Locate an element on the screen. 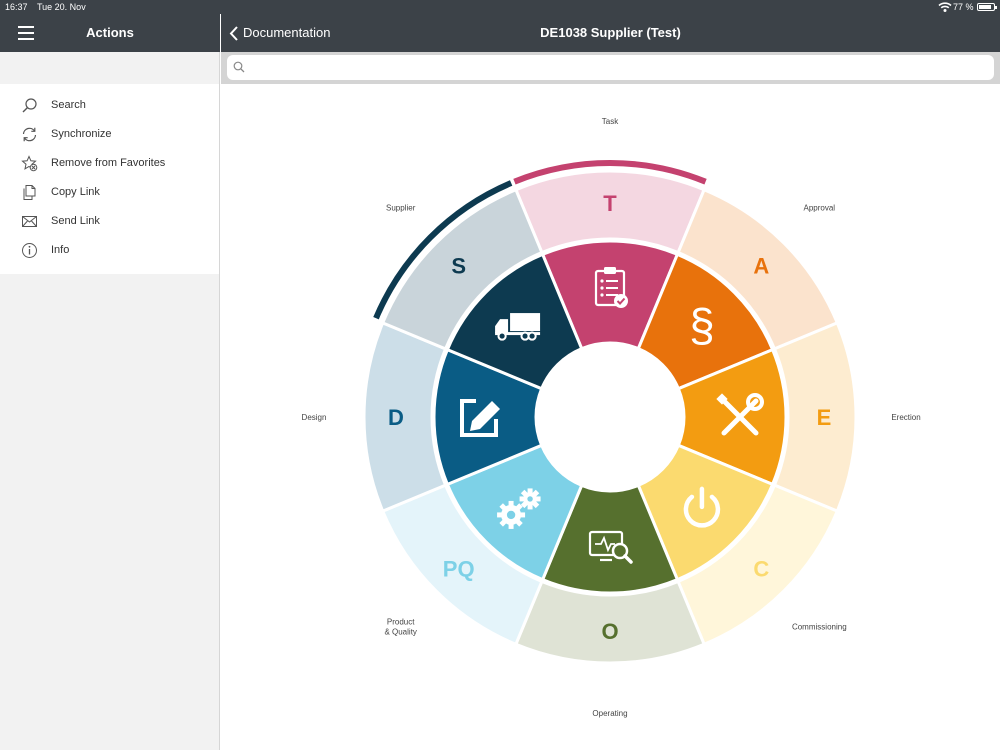 The image size is (1000, 750). menu-item-search: Search is located at coordinates (109, 105).